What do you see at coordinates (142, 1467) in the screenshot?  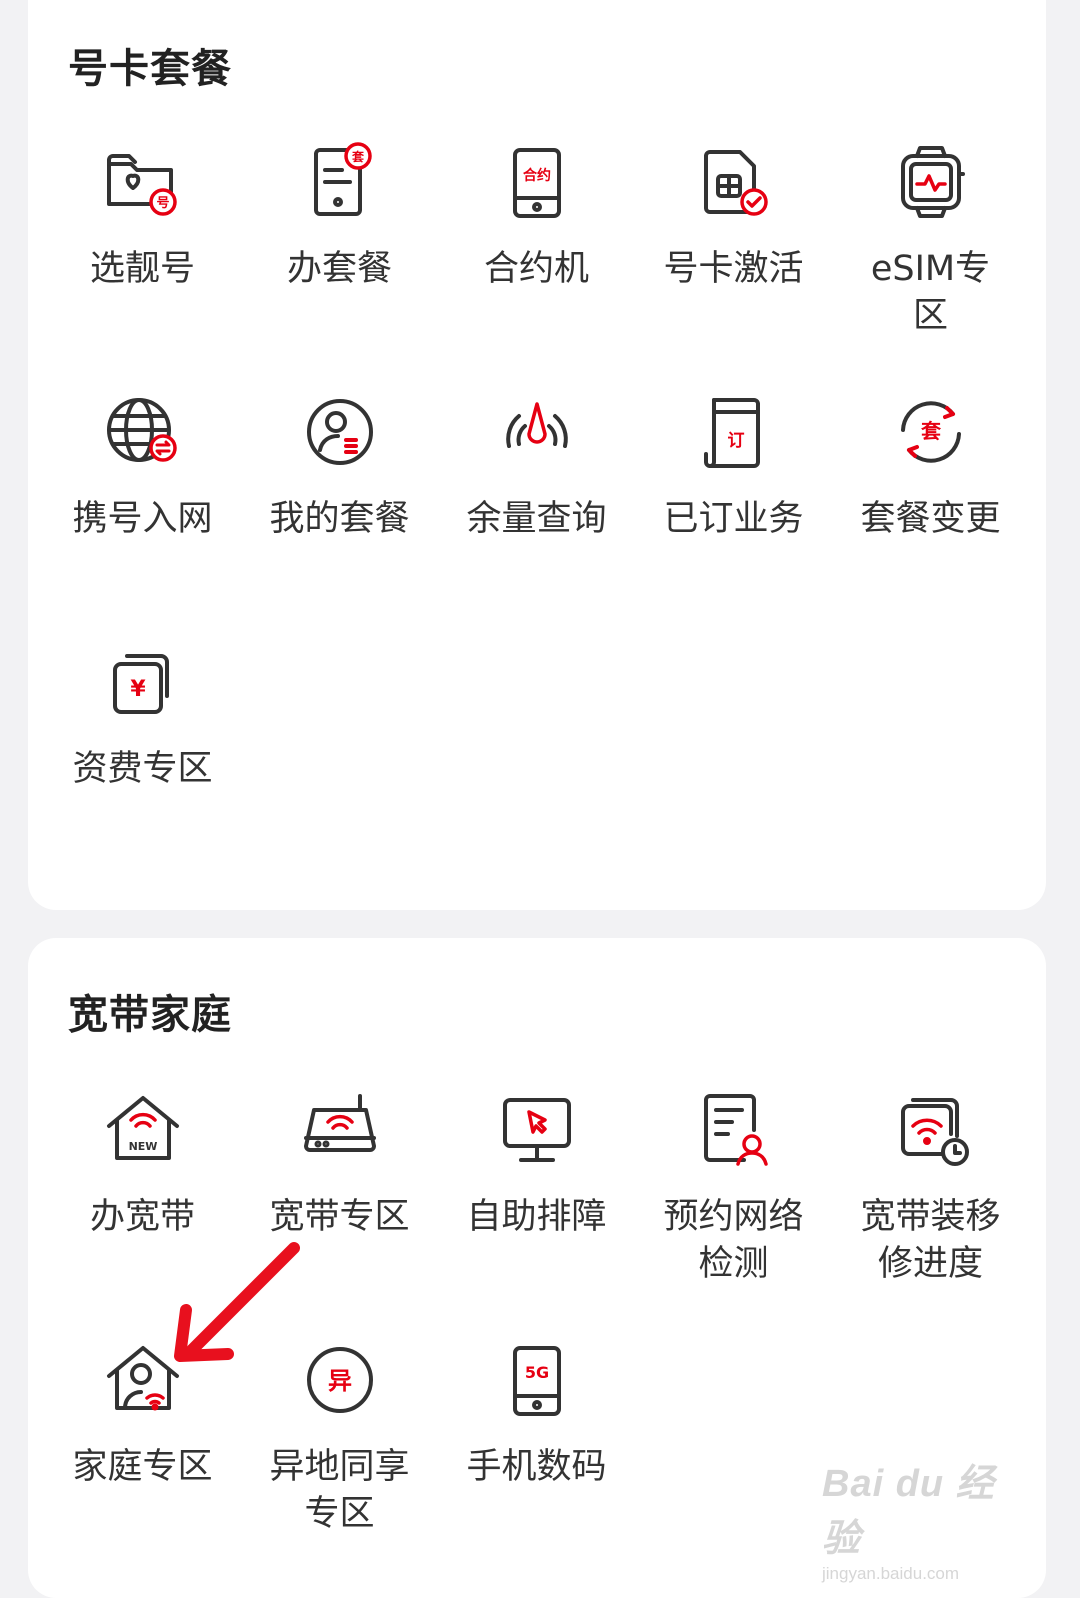 I see `grid-item-label: 家庭专区` at bounding box center [142, 1467].